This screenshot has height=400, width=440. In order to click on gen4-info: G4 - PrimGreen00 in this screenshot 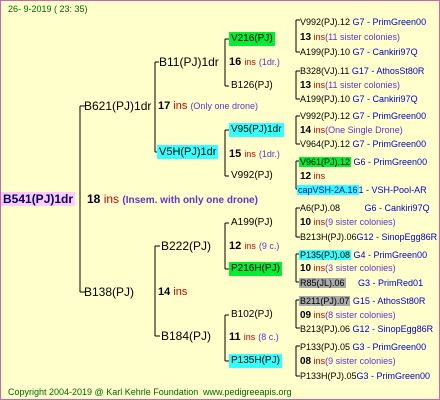, I will do `click(390, 255)`.